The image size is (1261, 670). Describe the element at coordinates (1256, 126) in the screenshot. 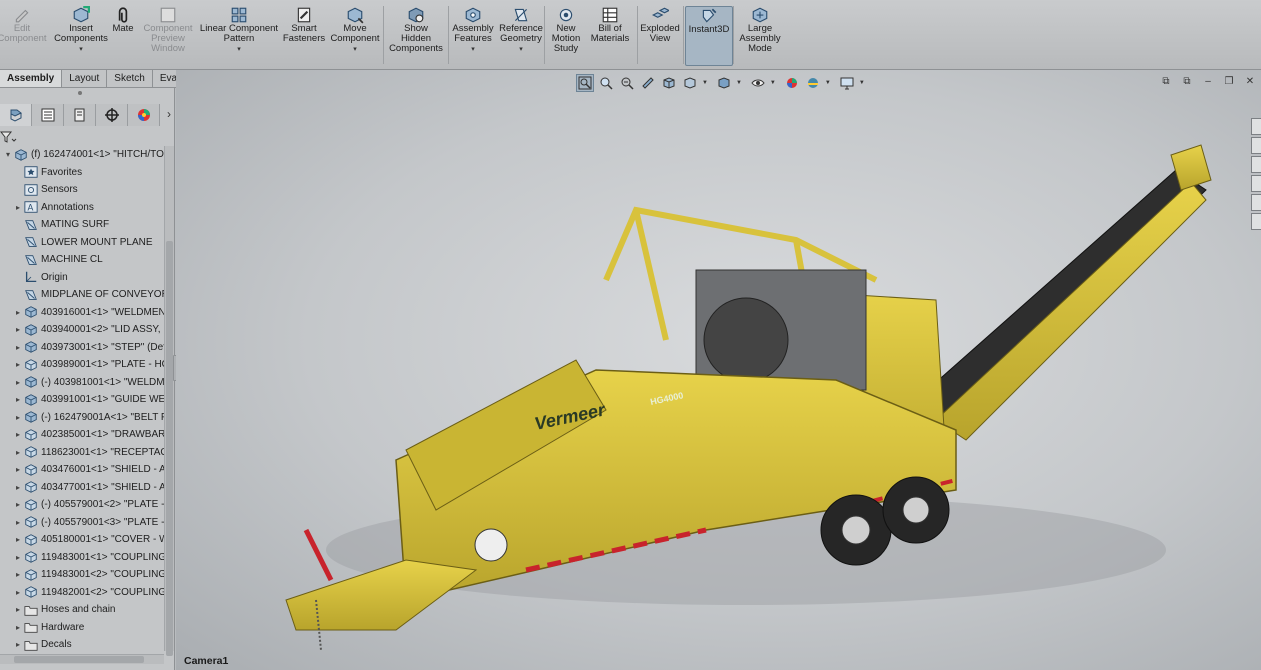

I see `home-icon` at that location.